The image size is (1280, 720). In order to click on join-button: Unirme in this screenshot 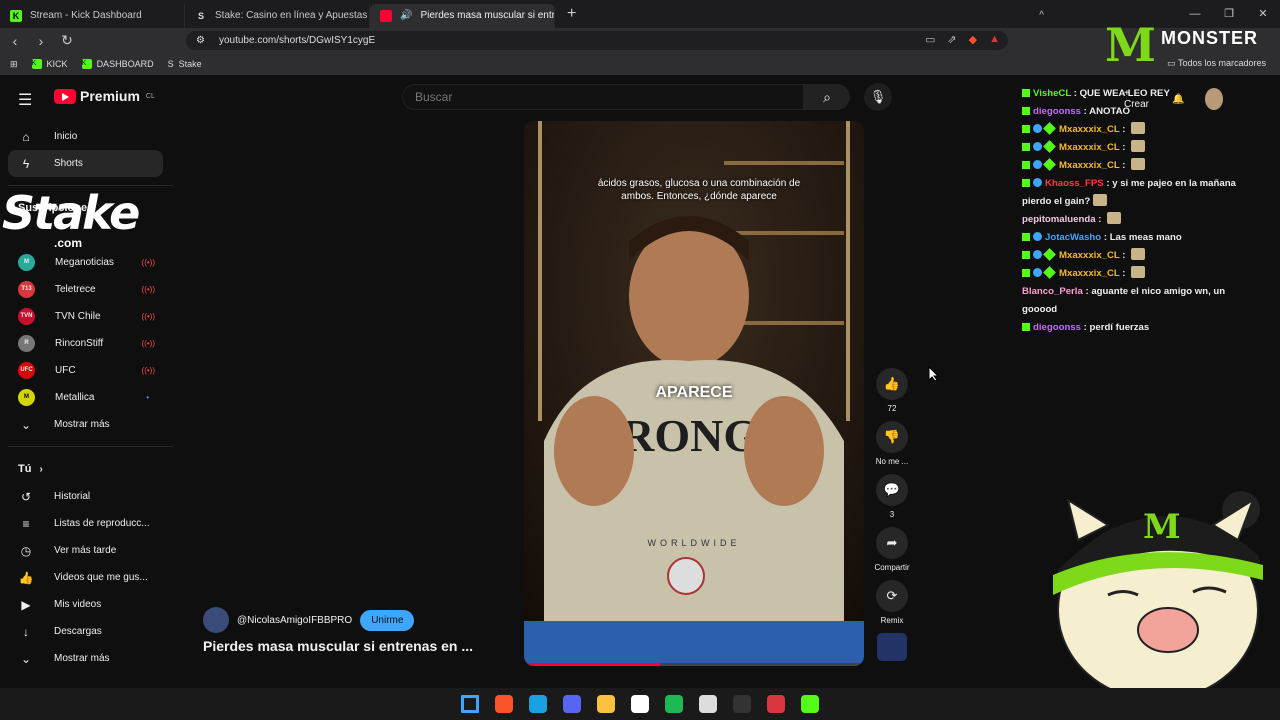, I will do `click(387, 620)`.